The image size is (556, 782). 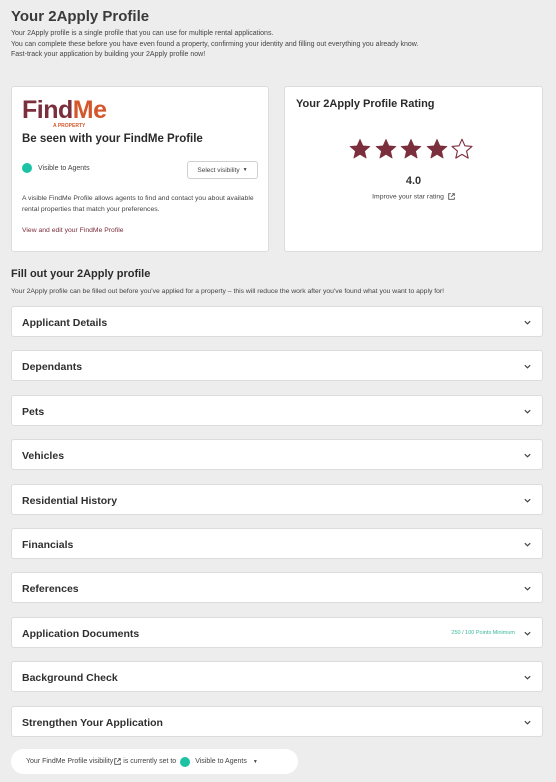 I want to click on visibility-status: Visible to Agents, so click(x=56, y=168).